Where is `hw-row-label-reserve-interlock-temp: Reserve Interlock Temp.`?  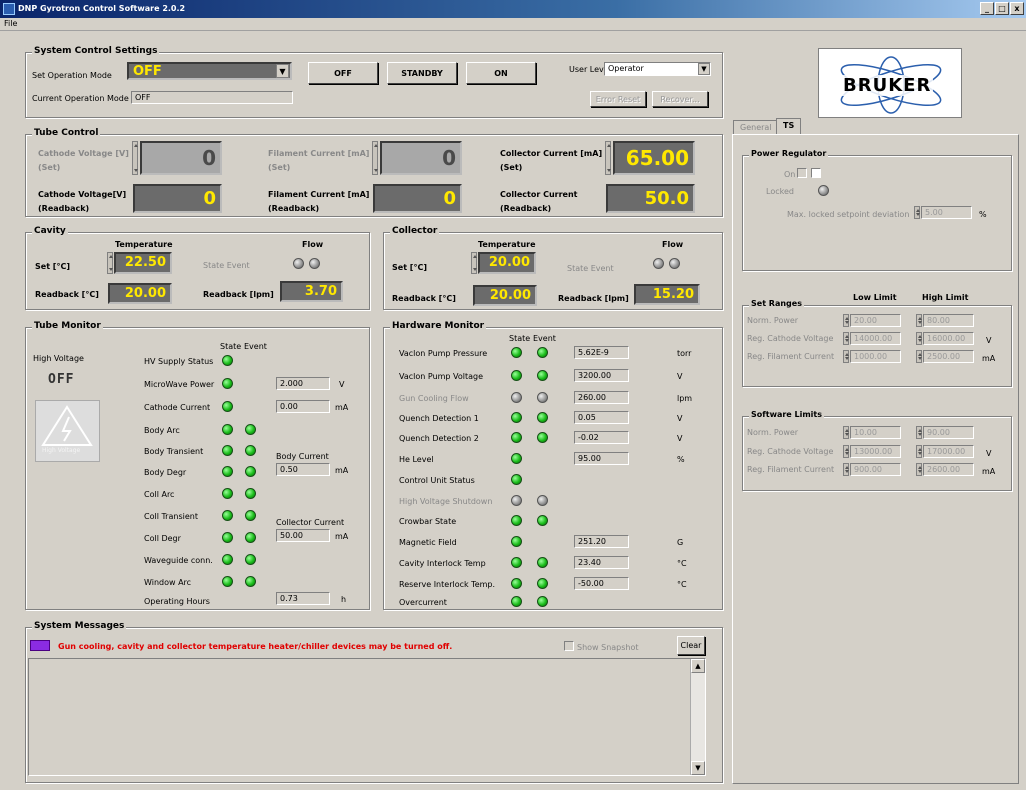 hw-row-label-reserve-interlock-temp: Reserve Interlock Temp. is located at coordinates (447, 584).